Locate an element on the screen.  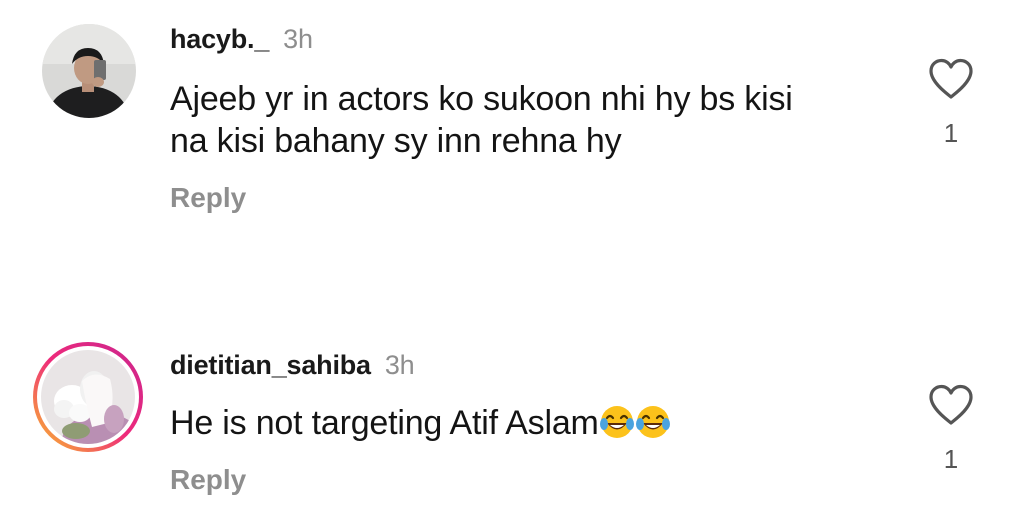
comment-username-row: dietitian_sahiba 3h is located at coordinates (292, 365).